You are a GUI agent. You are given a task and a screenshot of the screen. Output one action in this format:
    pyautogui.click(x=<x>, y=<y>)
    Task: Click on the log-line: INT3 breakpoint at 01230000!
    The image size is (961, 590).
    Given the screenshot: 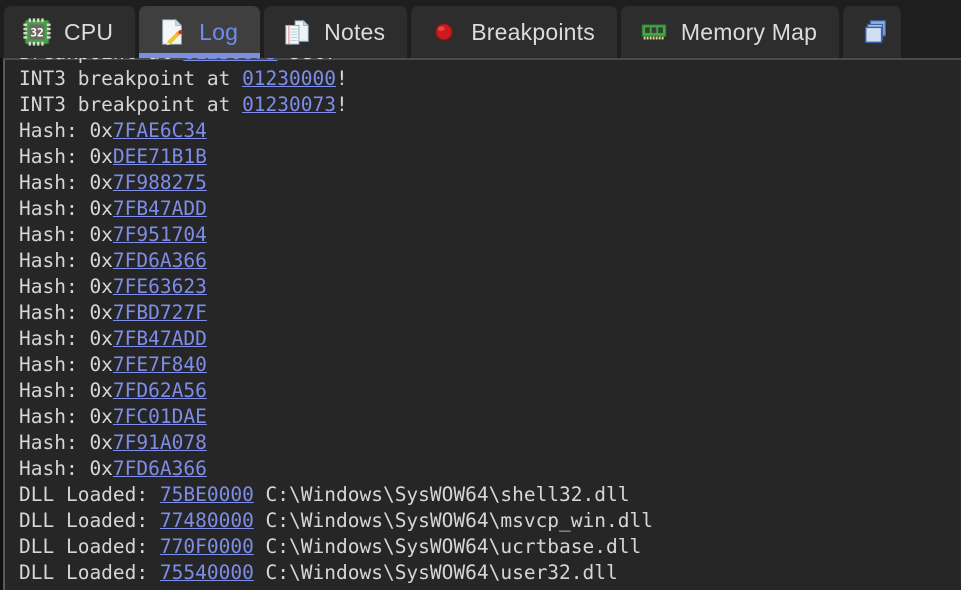 What is the action you would take?
    pyautogui.click(x=490, y=79)
    